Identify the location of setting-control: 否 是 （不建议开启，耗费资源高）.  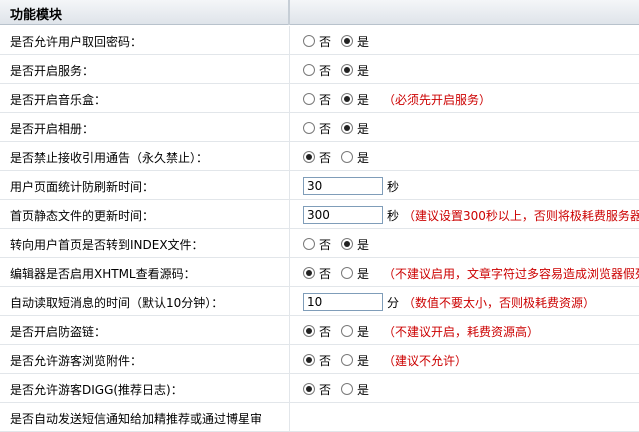
(421, 331).